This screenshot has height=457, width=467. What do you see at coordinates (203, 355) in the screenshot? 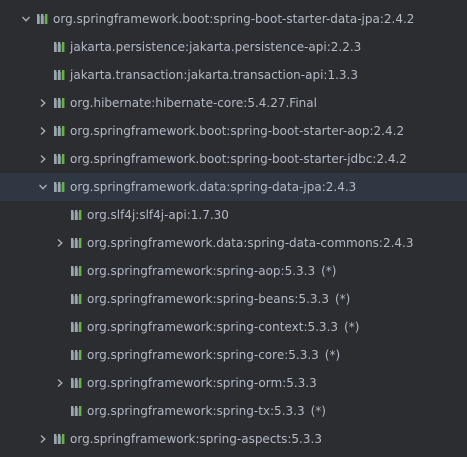
I see `dependency-coordinate: org.springframework:spring-core:5.3.3` at bounding box center [203, 355].